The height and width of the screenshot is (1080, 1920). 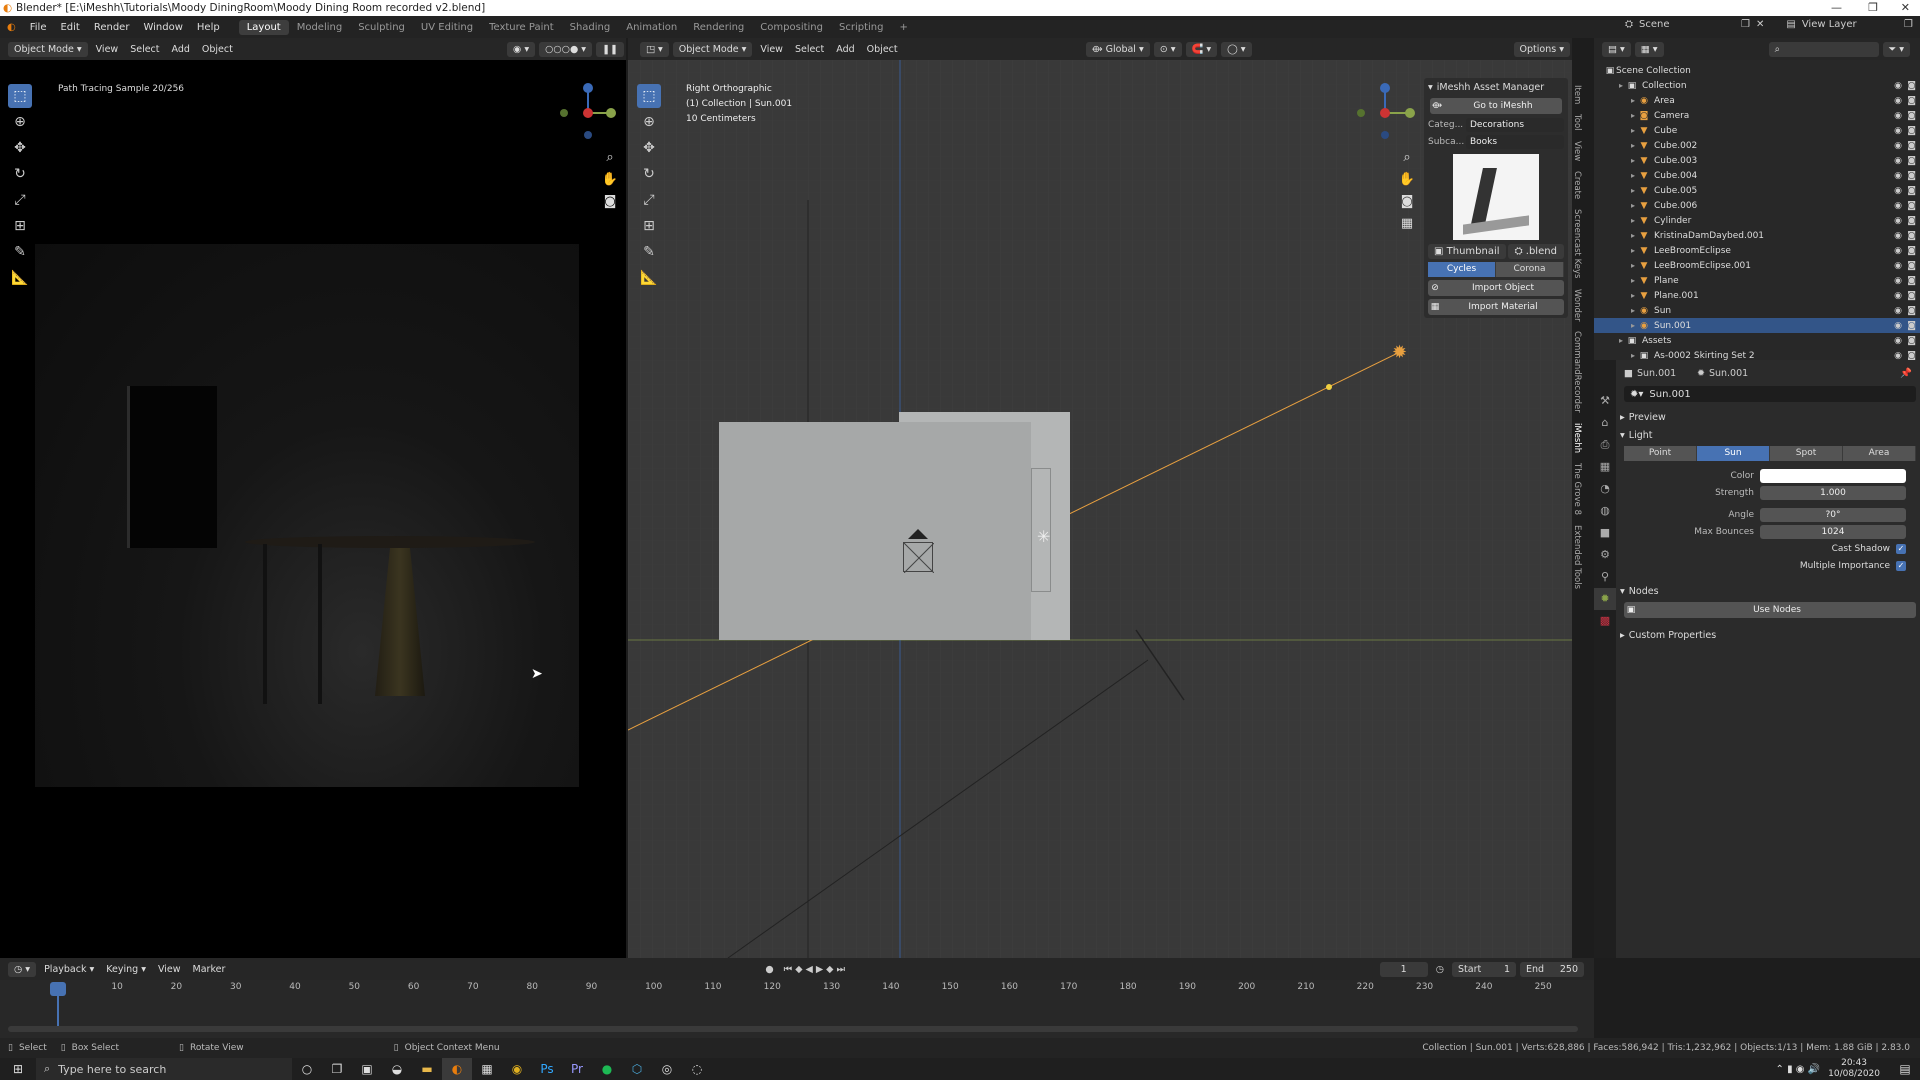 I want to click on max-bounces-field: 1024, so click(x=1833, y=531).